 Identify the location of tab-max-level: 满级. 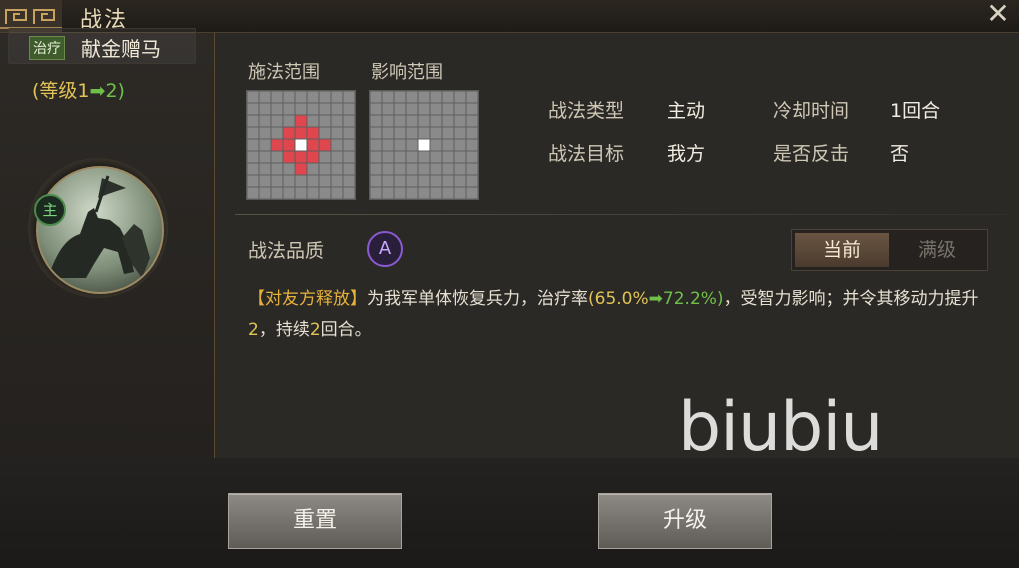
(937, 250).